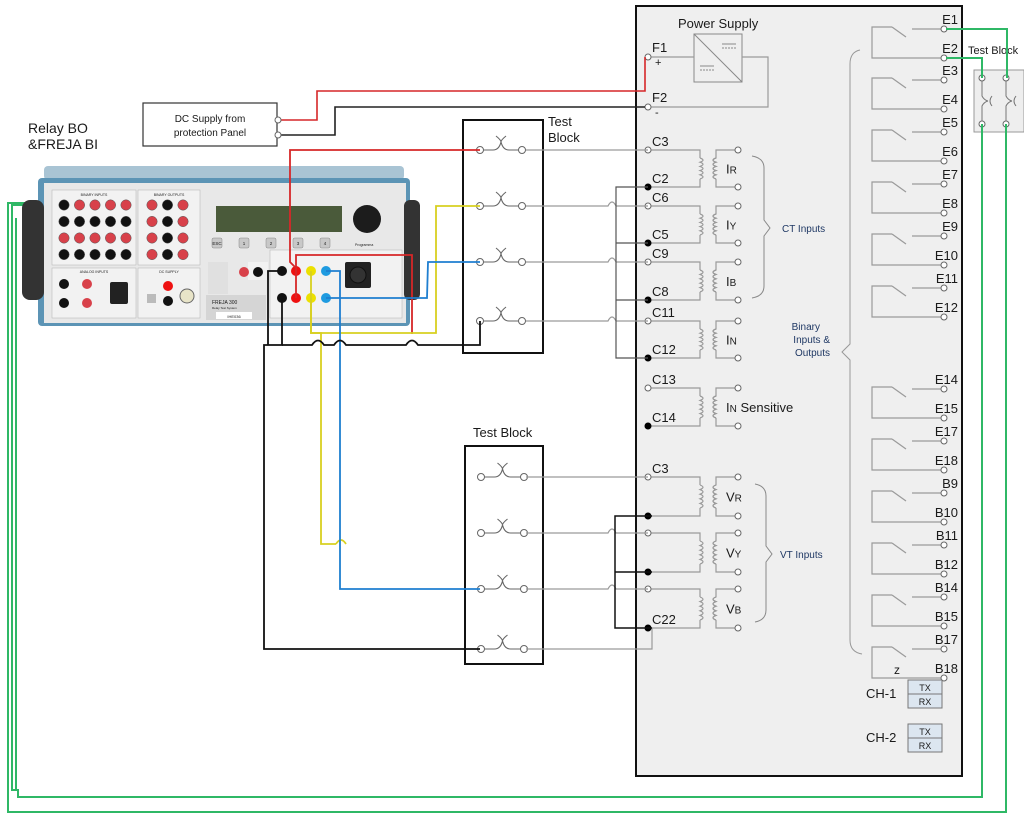  Describe the element at coordinates (946, 431) in the screenshot. I see `terminal-label-e17: E17` at that location.